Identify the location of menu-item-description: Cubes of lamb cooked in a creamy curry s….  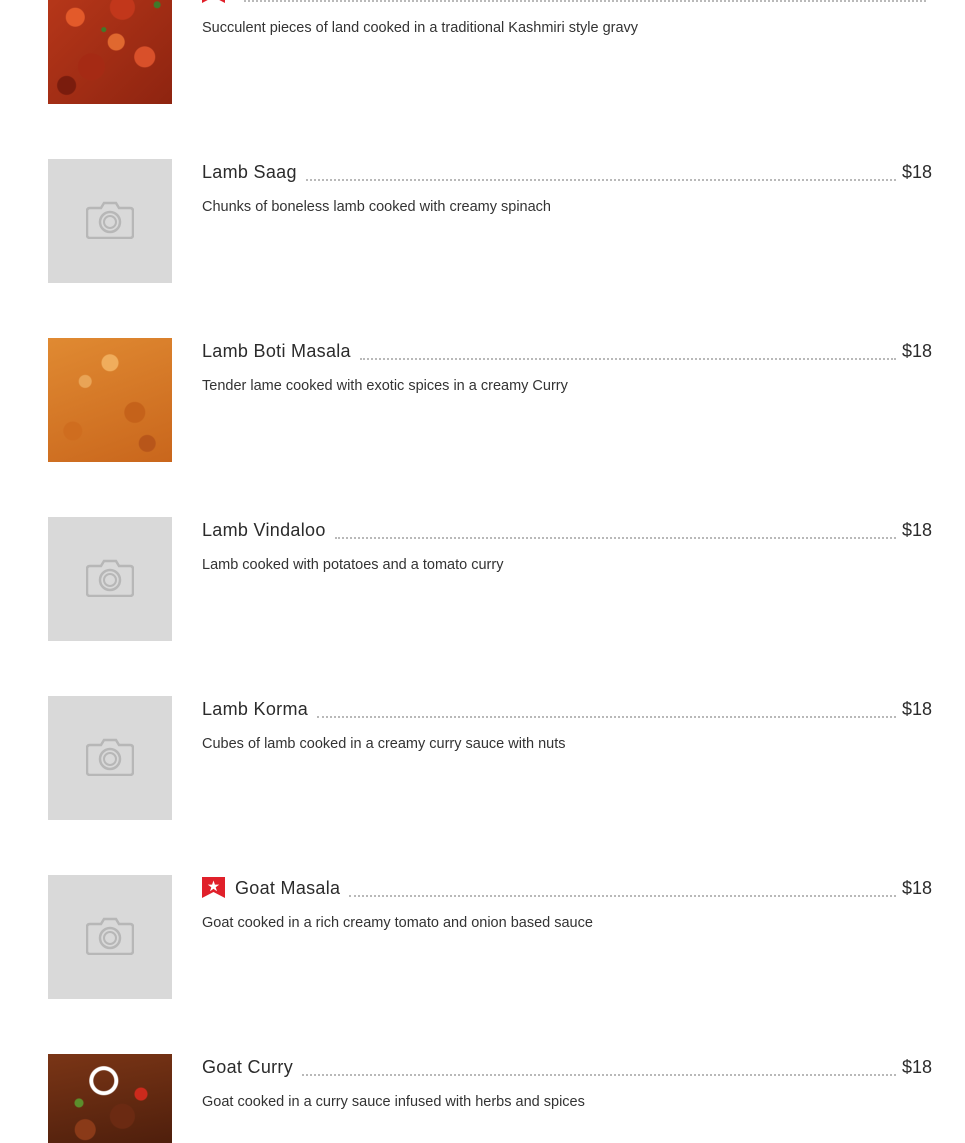
(384, 744).